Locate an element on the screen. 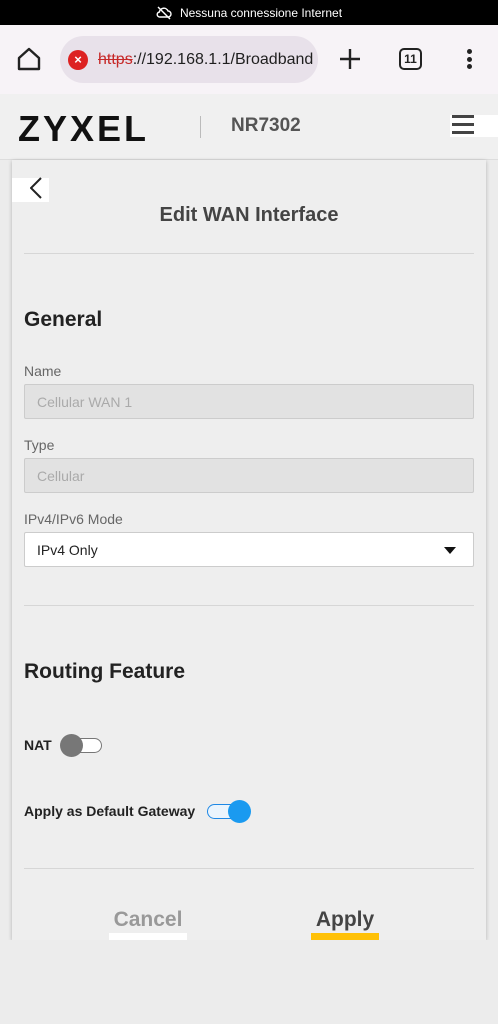 The height and width of the screenshot is (1024, 498). hamburger-menu-icon is located at coordinates (474, 126).